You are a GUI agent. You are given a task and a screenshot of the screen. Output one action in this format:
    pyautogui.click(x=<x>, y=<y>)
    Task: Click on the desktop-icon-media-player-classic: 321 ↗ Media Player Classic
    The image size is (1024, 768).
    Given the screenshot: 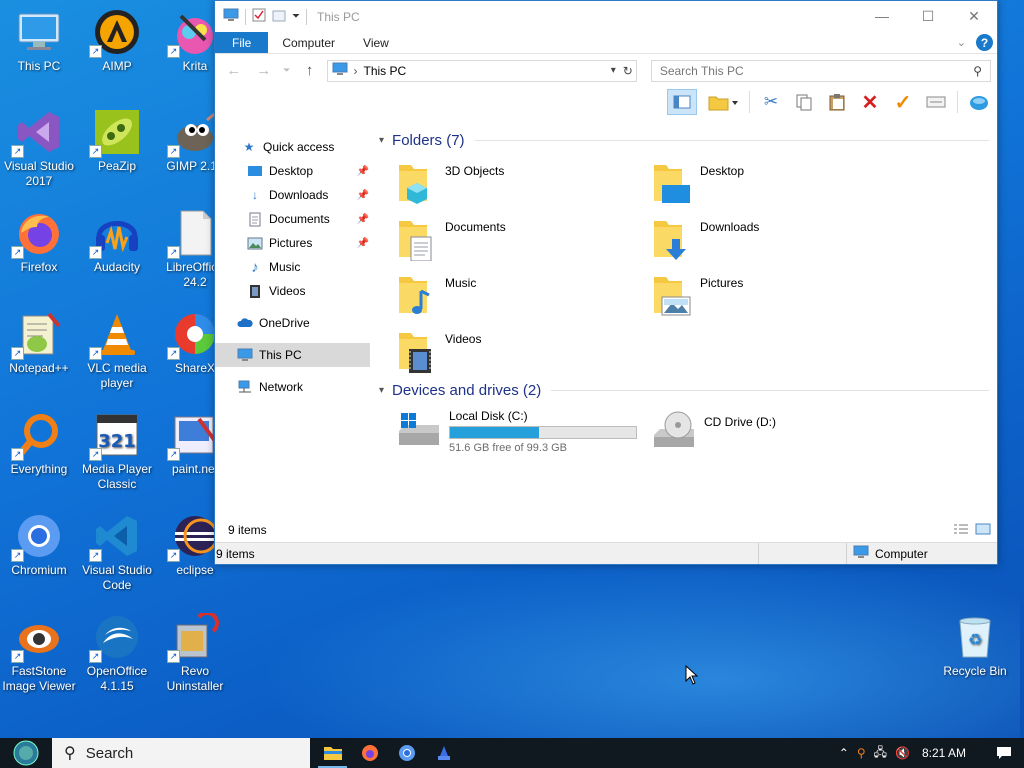 What is the action you would take?
    pyautogui.click(x=117, y=451)
    